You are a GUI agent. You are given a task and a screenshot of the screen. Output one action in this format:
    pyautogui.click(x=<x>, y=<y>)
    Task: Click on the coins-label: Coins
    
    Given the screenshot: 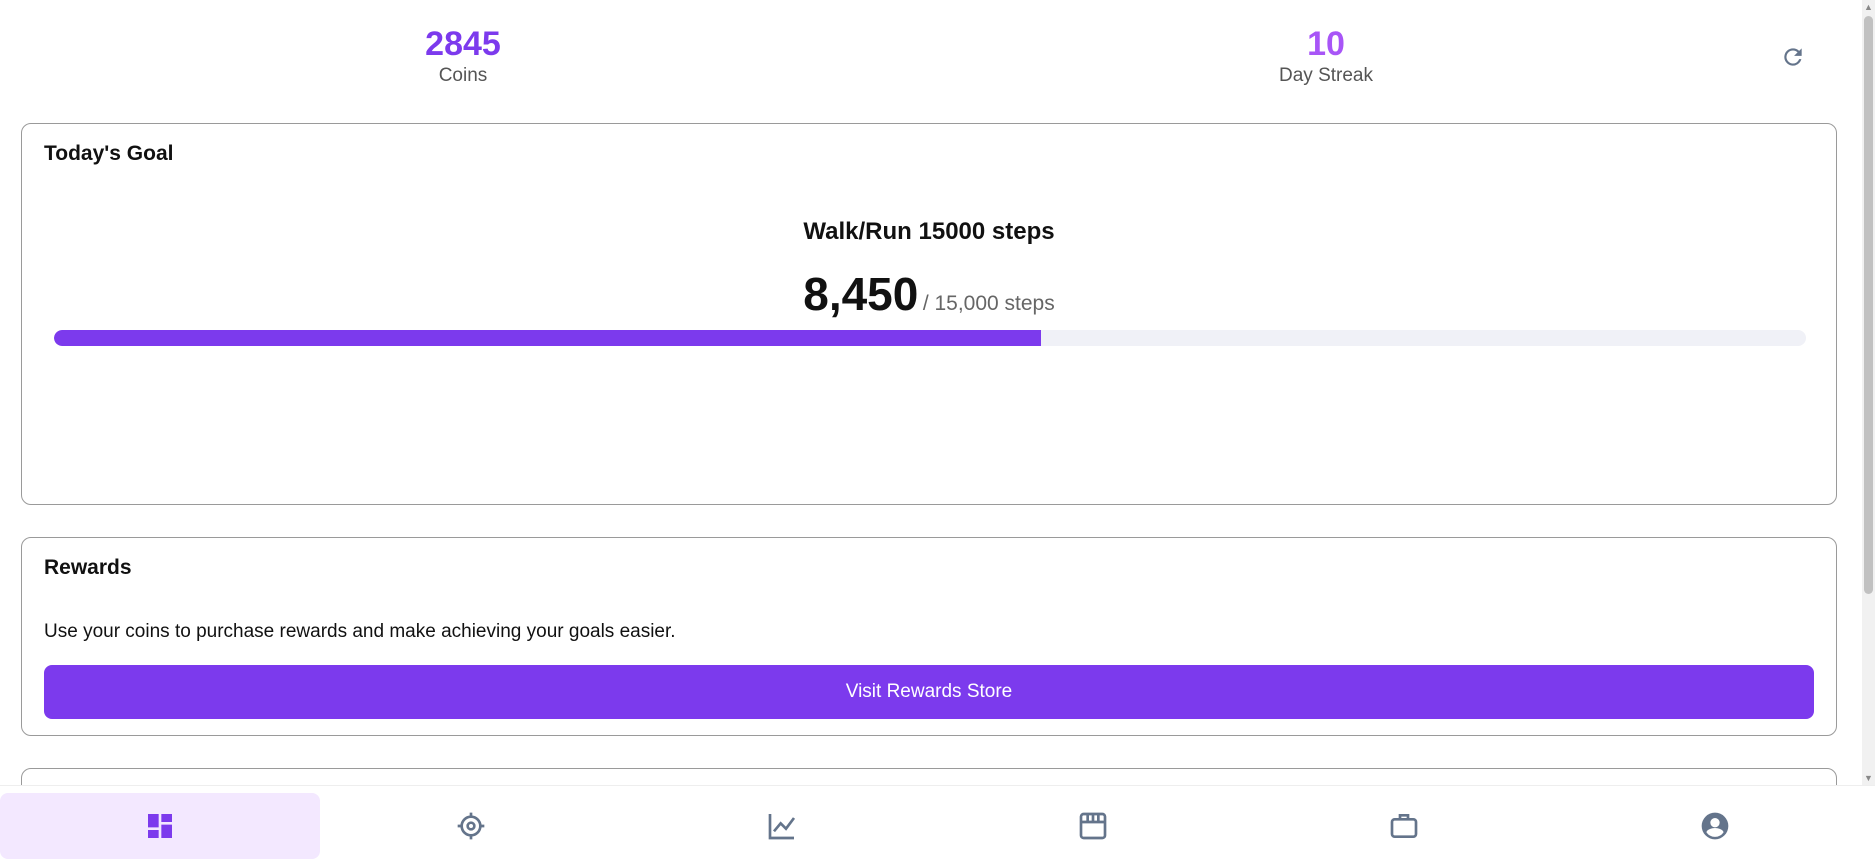 What is the action you would take?
    pyautogui.click(x=463, y=75)
    